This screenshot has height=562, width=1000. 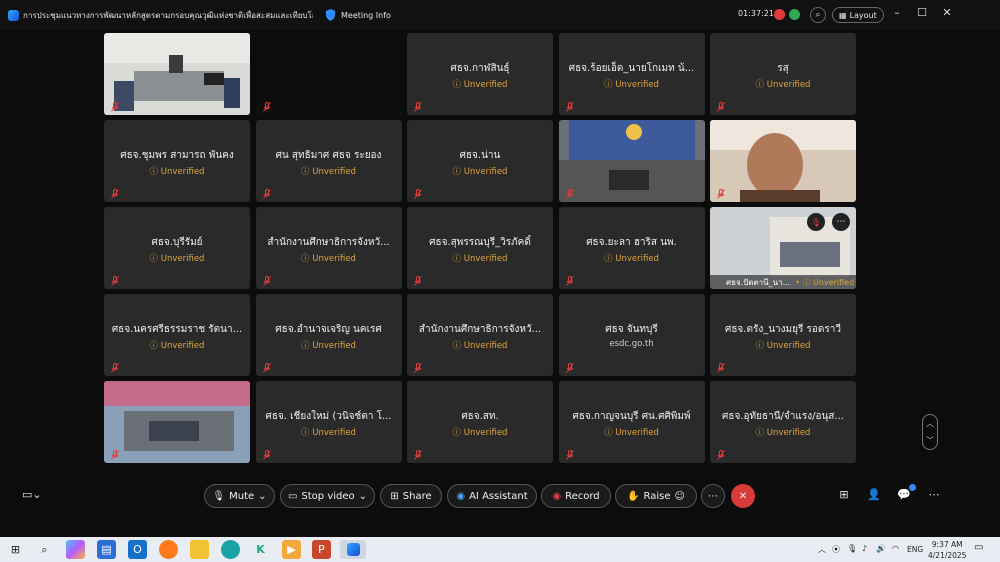 What do you see at coordinates (239, 496) in the screenshot?
I see `mute-button: 🎙 Mute ⌄` at bounding box center [239, 496].